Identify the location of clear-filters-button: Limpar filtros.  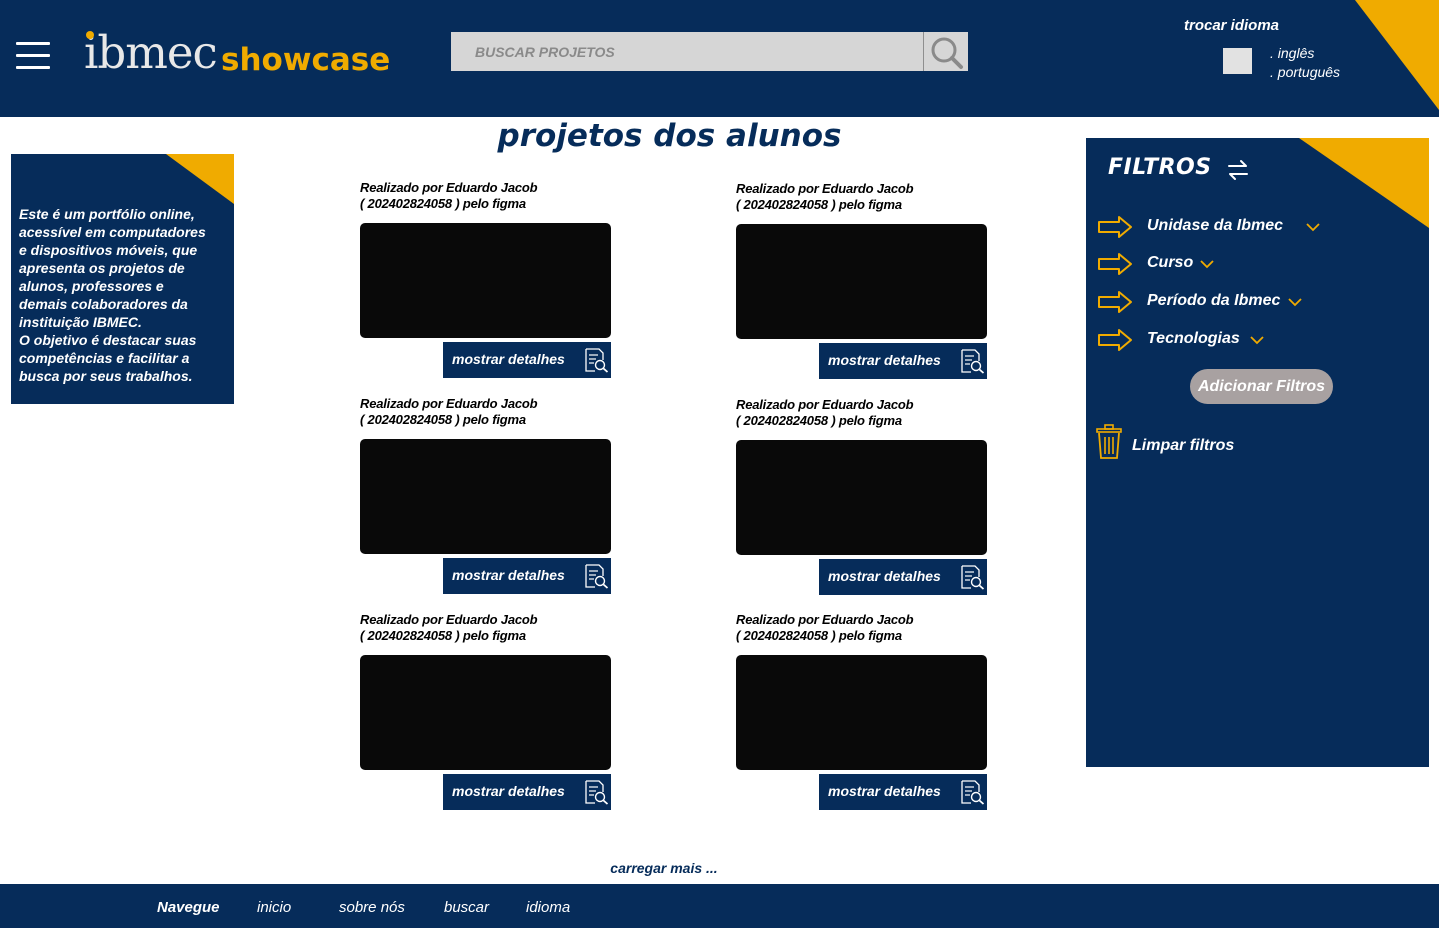
(1195, 442).